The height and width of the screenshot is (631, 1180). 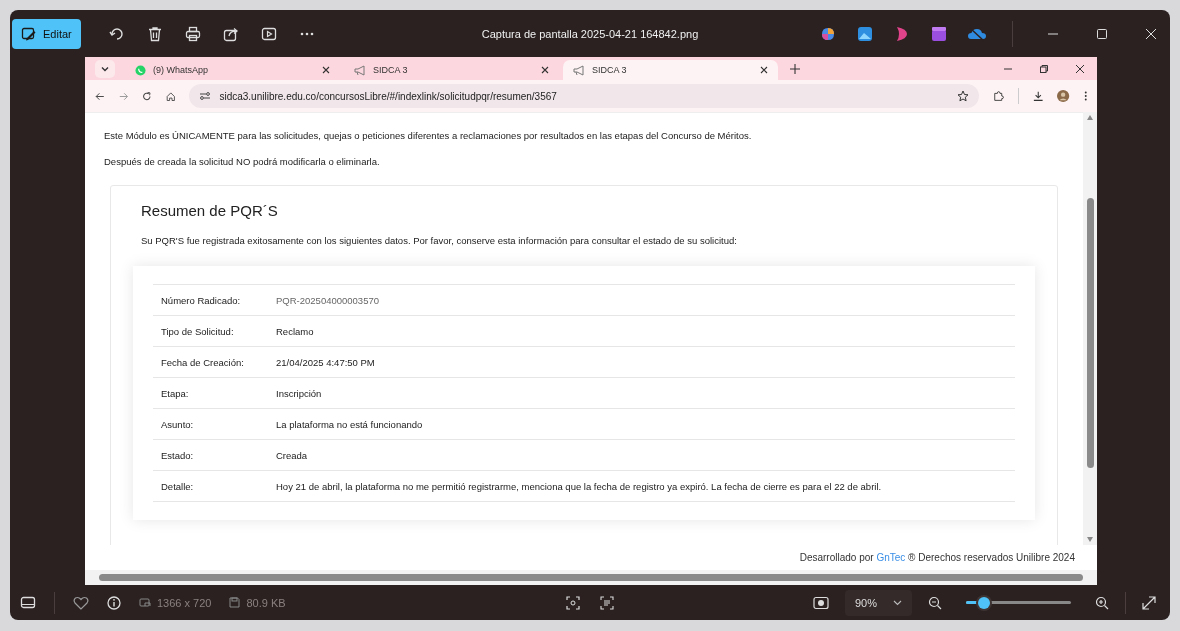 What do you see at coordinates (1080, 68) in the screenshot?
I see `close-icon` at bounding box center [1080, 68].